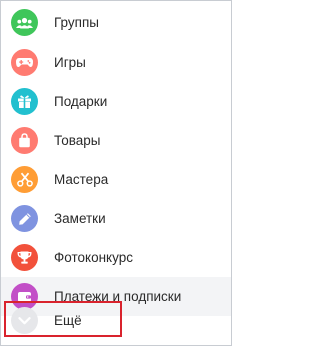 The height and width of the screenshot is (346, 320). What do you see at coordinates (81, 179) in the screenshot?
I see `menu-item-label: Мастера` at bounding box center [81, 179].